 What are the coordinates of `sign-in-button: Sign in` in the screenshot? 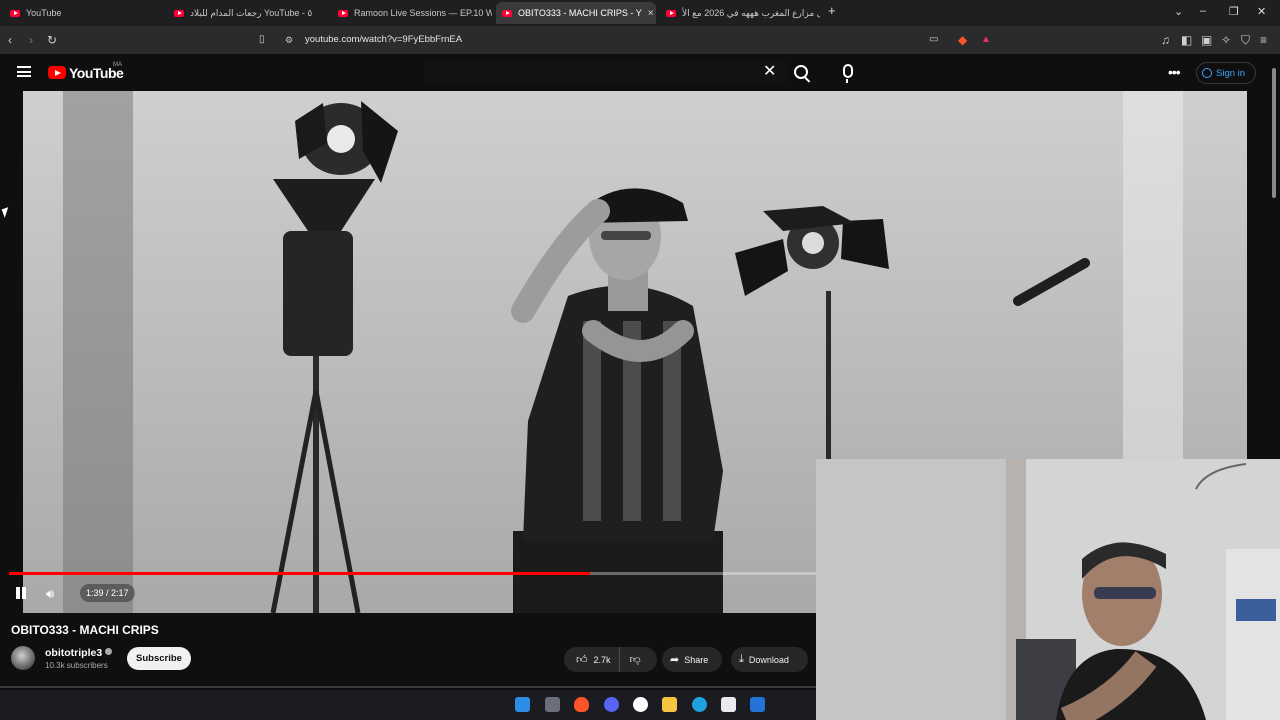 It's located at (1226, 73).